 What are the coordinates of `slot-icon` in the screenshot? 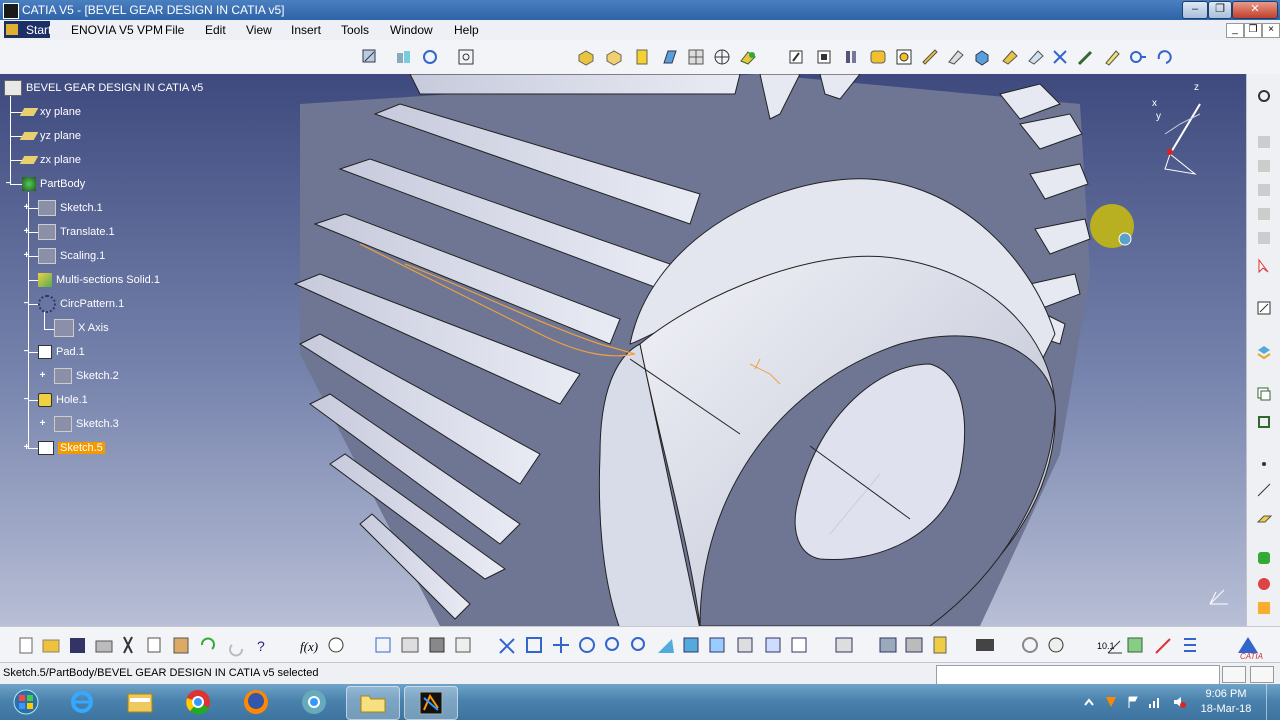 It's located at (748, 57).